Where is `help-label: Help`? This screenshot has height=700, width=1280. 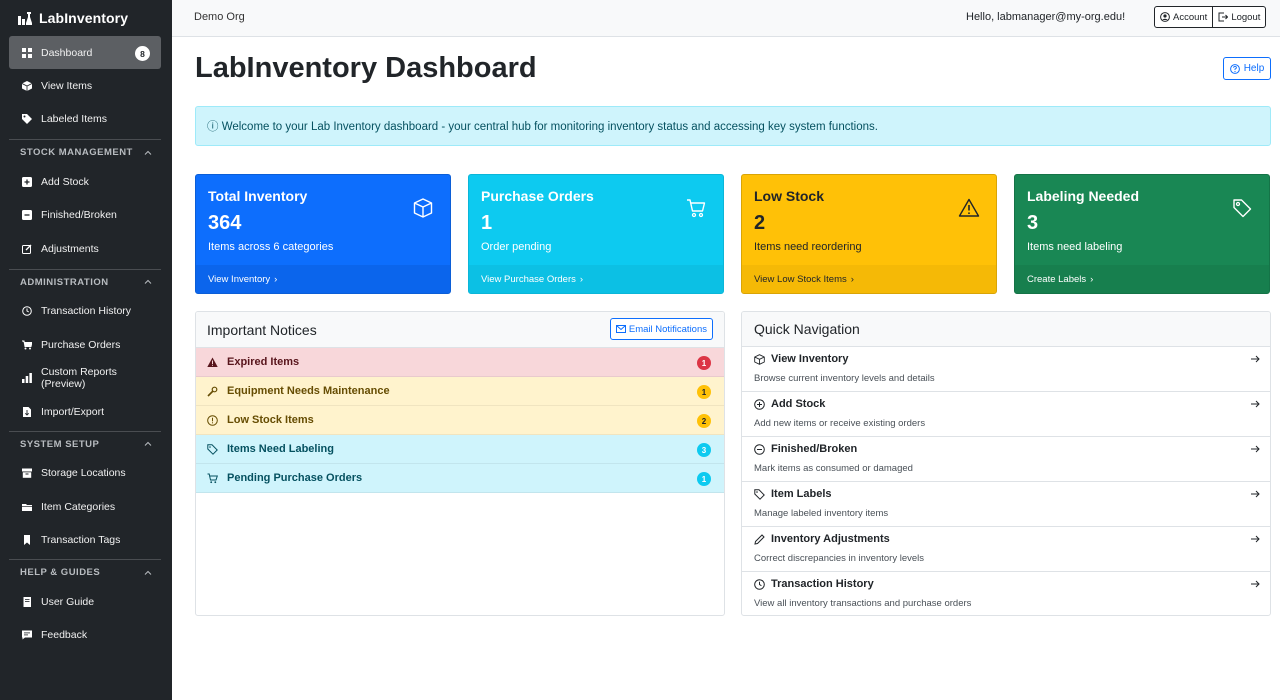
help-label: Help is located at coordinates (1254, 68).